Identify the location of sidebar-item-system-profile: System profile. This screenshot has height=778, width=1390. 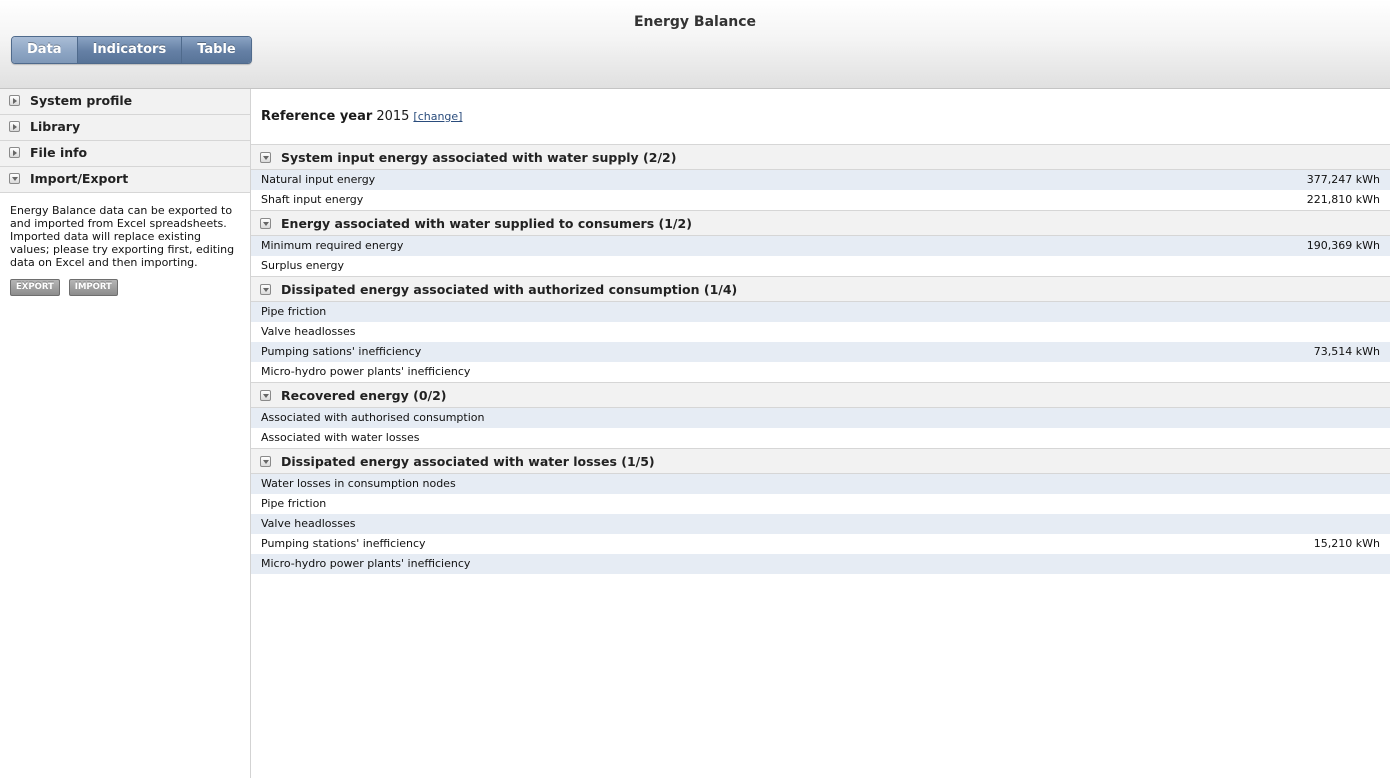
(125, 102).